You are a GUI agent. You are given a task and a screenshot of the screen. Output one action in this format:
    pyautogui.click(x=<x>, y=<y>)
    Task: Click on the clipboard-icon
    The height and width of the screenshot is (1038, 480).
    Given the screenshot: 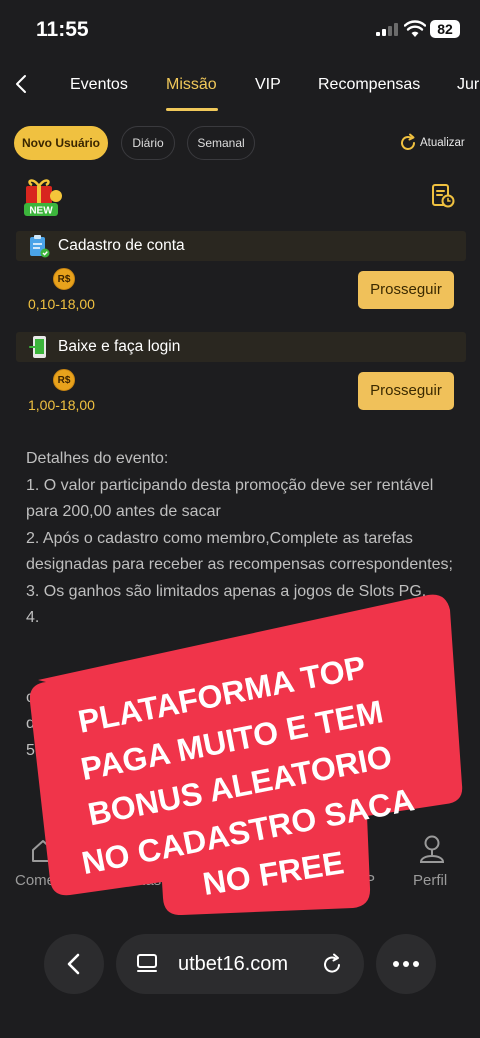 What is the action you would take?
    pyautogui.click(x=40, y=246)
    